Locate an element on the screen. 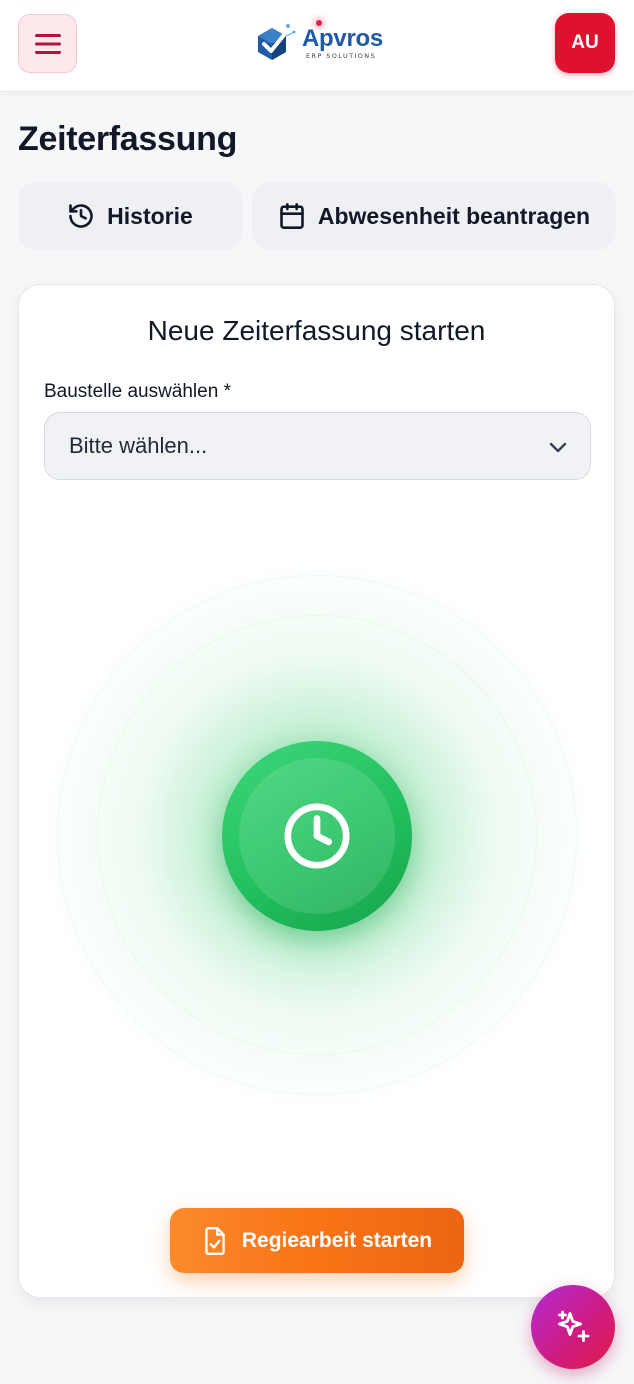 This screenshot has height=1384, width=634. card-title: Neue Zeiterfassung starten is located at coordinates (316, 330).